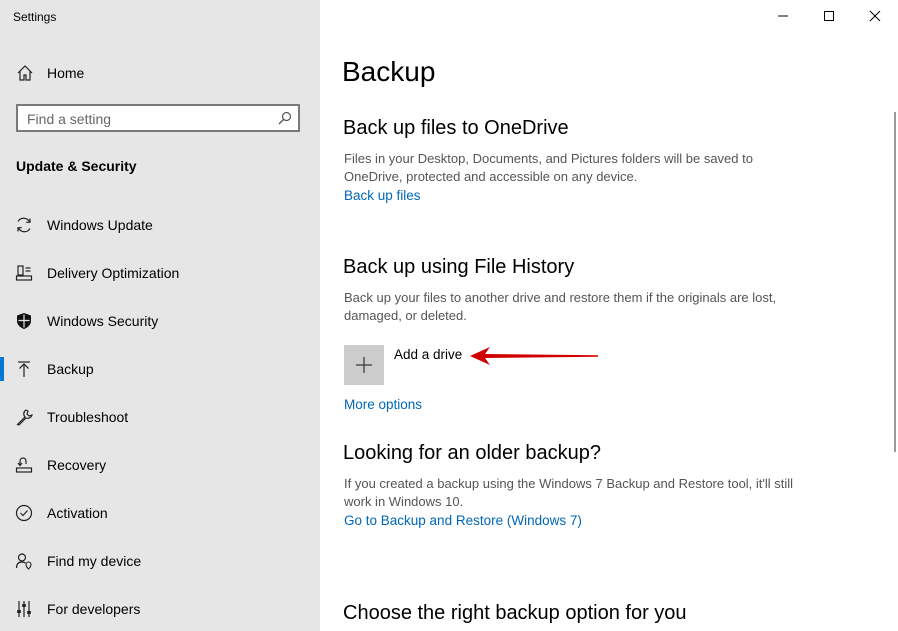 This screenshot has width=898, height=631. I want to click on scrollbar, so click(895, 282).